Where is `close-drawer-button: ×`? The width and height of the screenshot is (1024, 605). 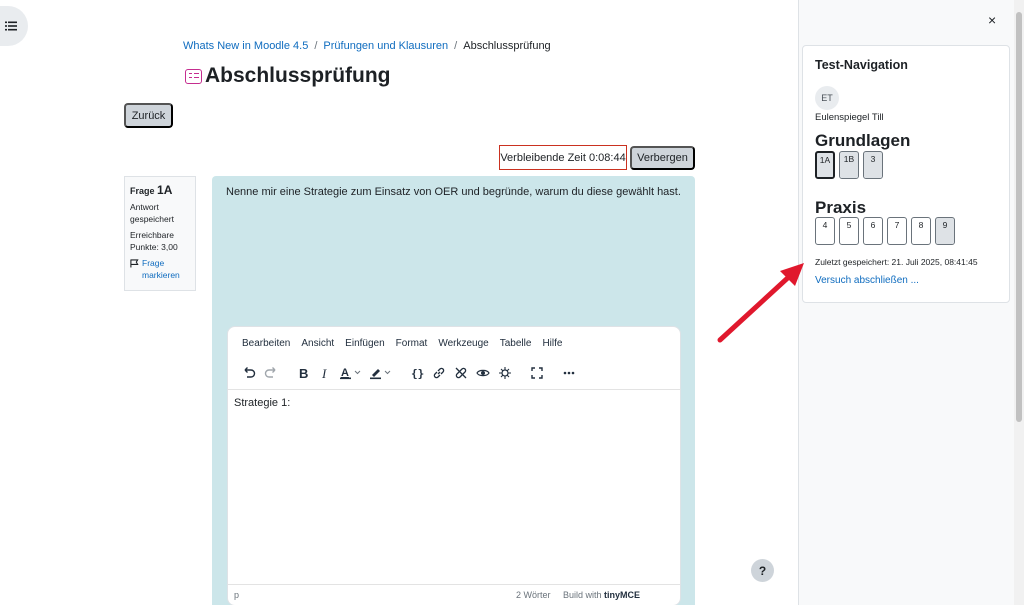 close-drawer-button: × is located at coordinates (992, 20).